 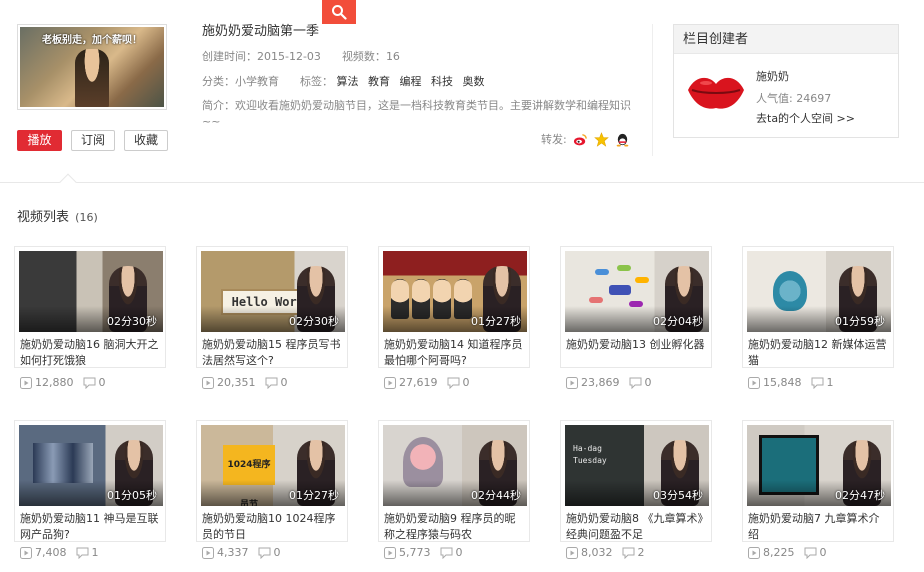 I want to click on video-title: 施奶奶爱动脑15 程序员写书法居然写这个?, so click(x=273, y=353).